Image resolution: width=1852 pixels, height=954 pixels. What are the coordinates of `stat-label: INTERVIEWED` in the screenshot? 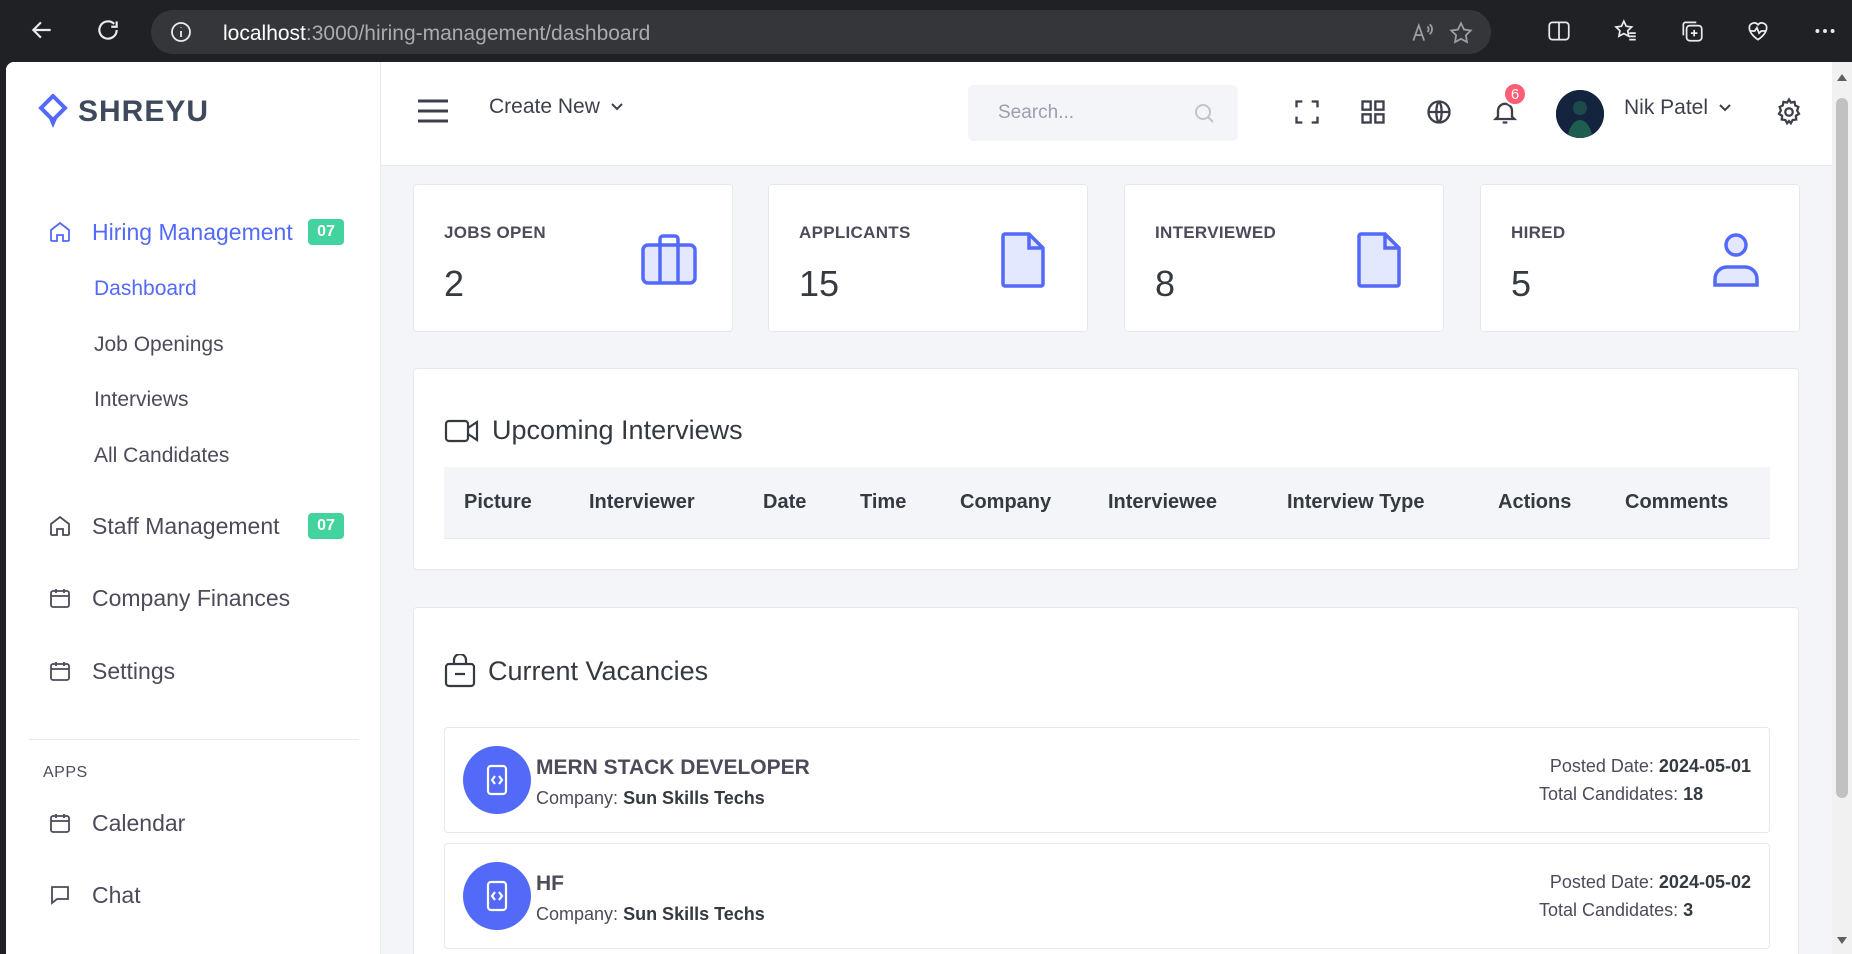 It's located at (1216, 232).